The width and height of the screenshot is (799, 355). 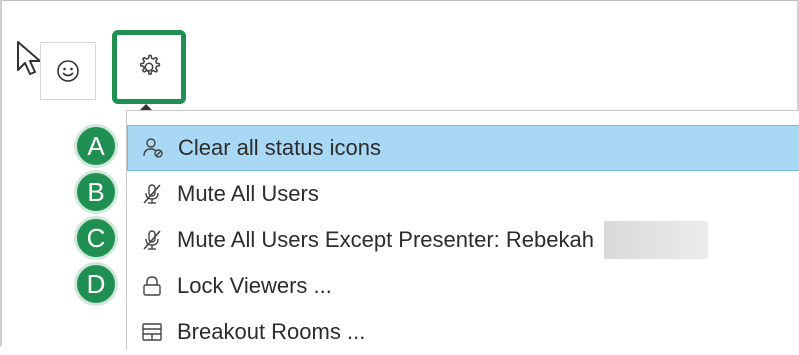 I want to click on status-emoji-button, so click(x=68, y=71).